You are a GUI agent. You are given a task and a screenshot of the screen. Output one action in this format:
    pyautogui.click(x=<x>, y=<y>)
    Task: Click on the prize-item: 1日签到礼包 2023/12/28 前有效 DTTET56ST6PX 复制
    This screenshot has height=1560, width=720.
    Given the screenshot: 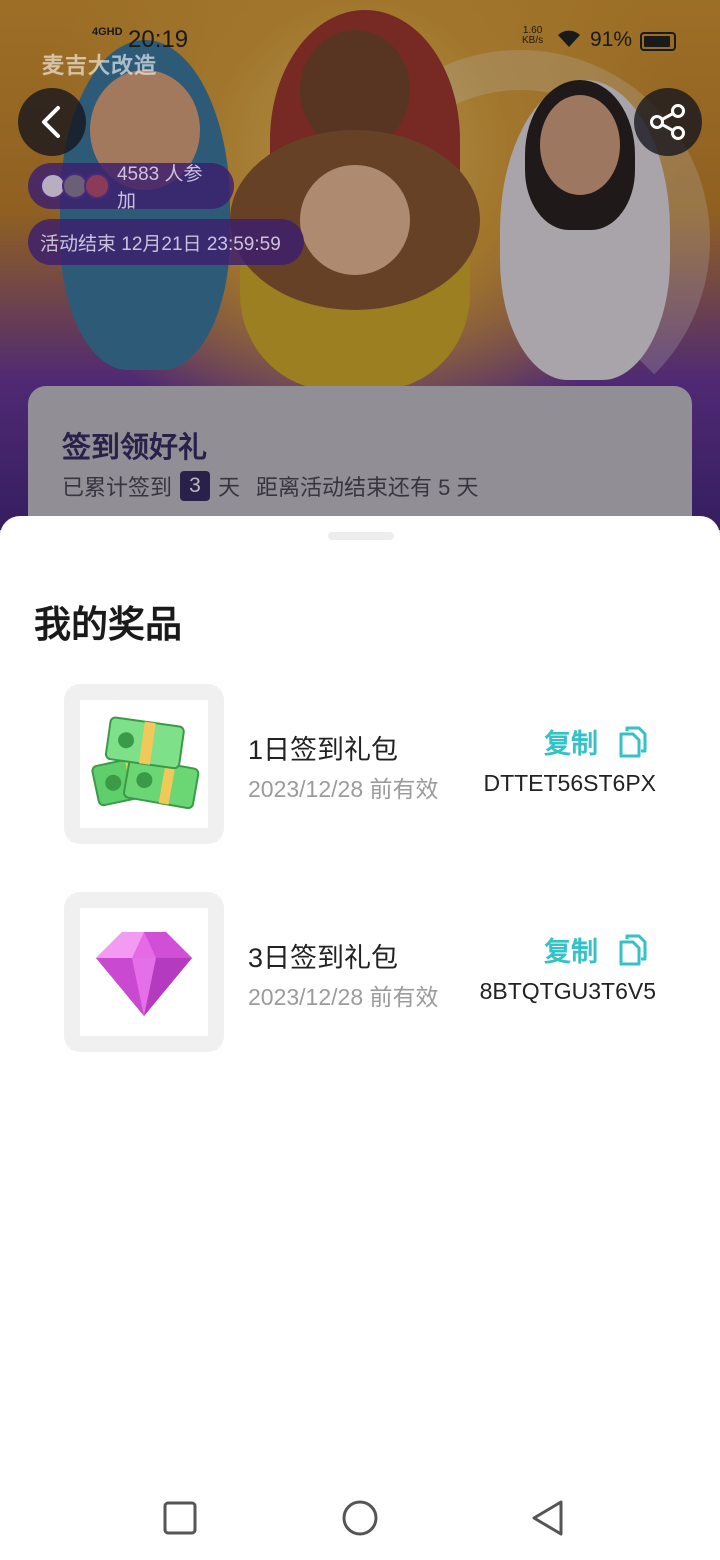 What is the action you would take?
    pyautogui.click(x=364, y=764)
    